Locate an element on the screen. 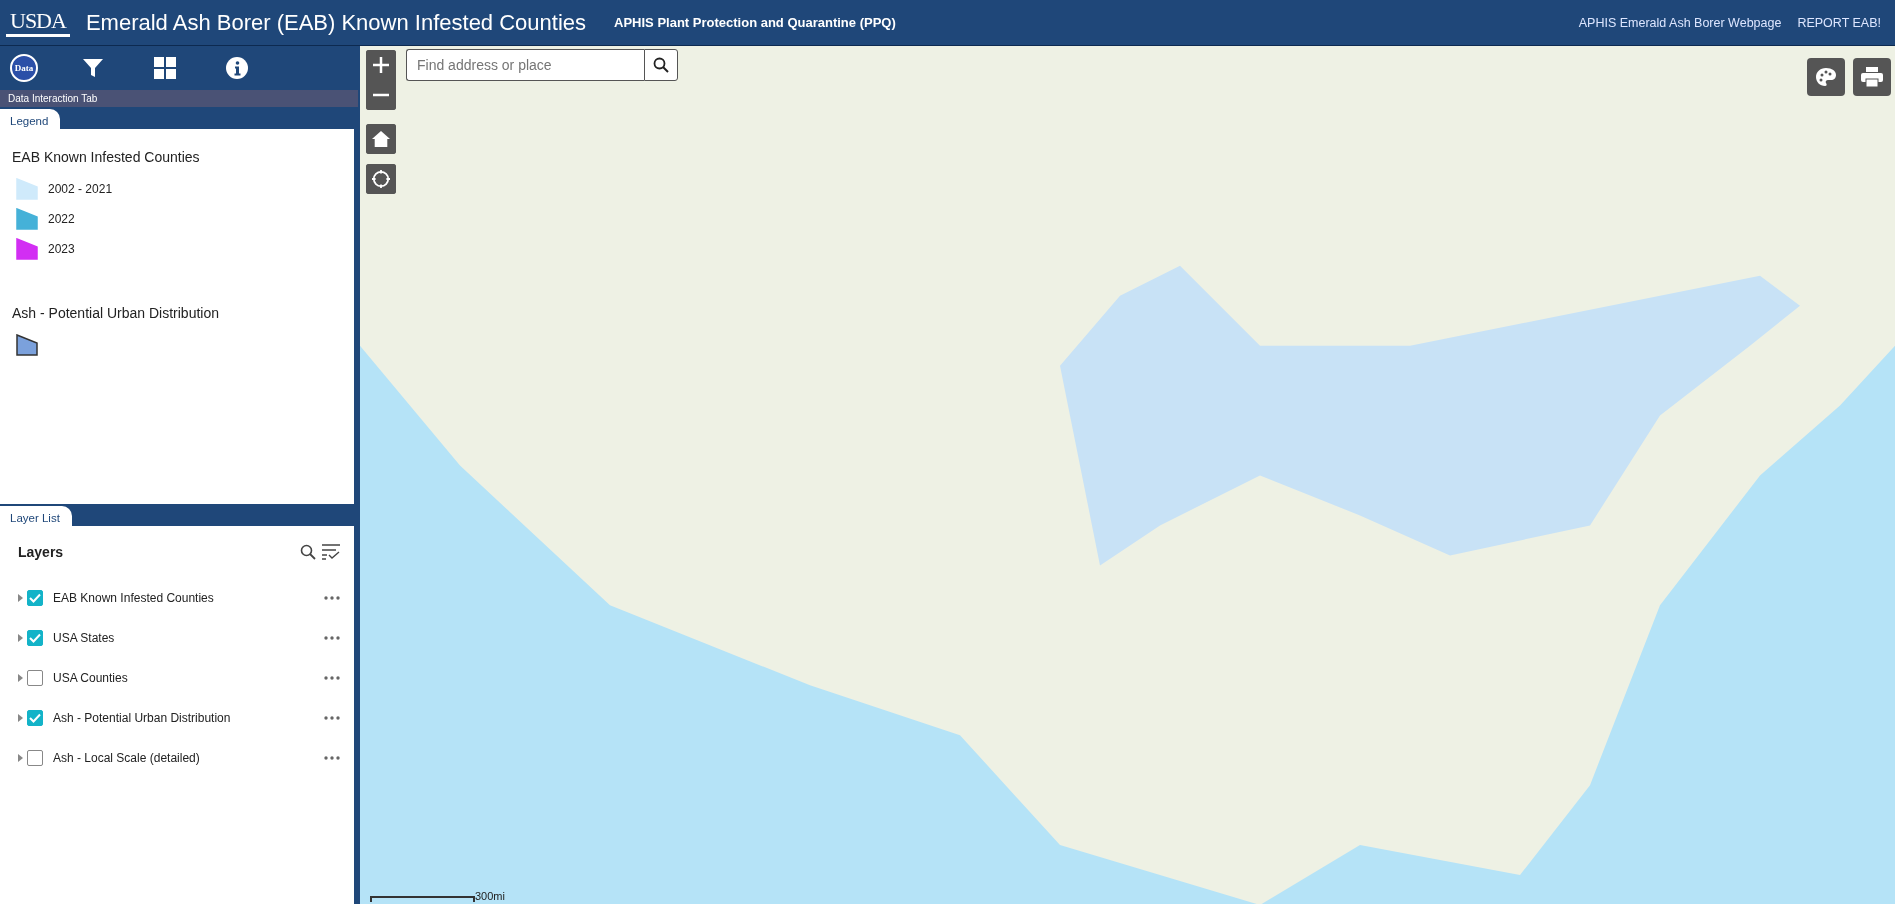 The width and height of the screenshot is (1895, 904). home-button is located at coordinates (381, 139).